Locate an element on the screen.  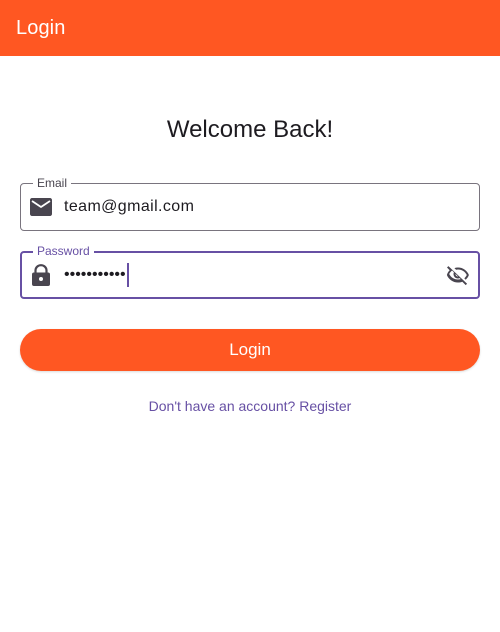
welcome-heading: Welcome Back! is located at coordinates (250, 129).